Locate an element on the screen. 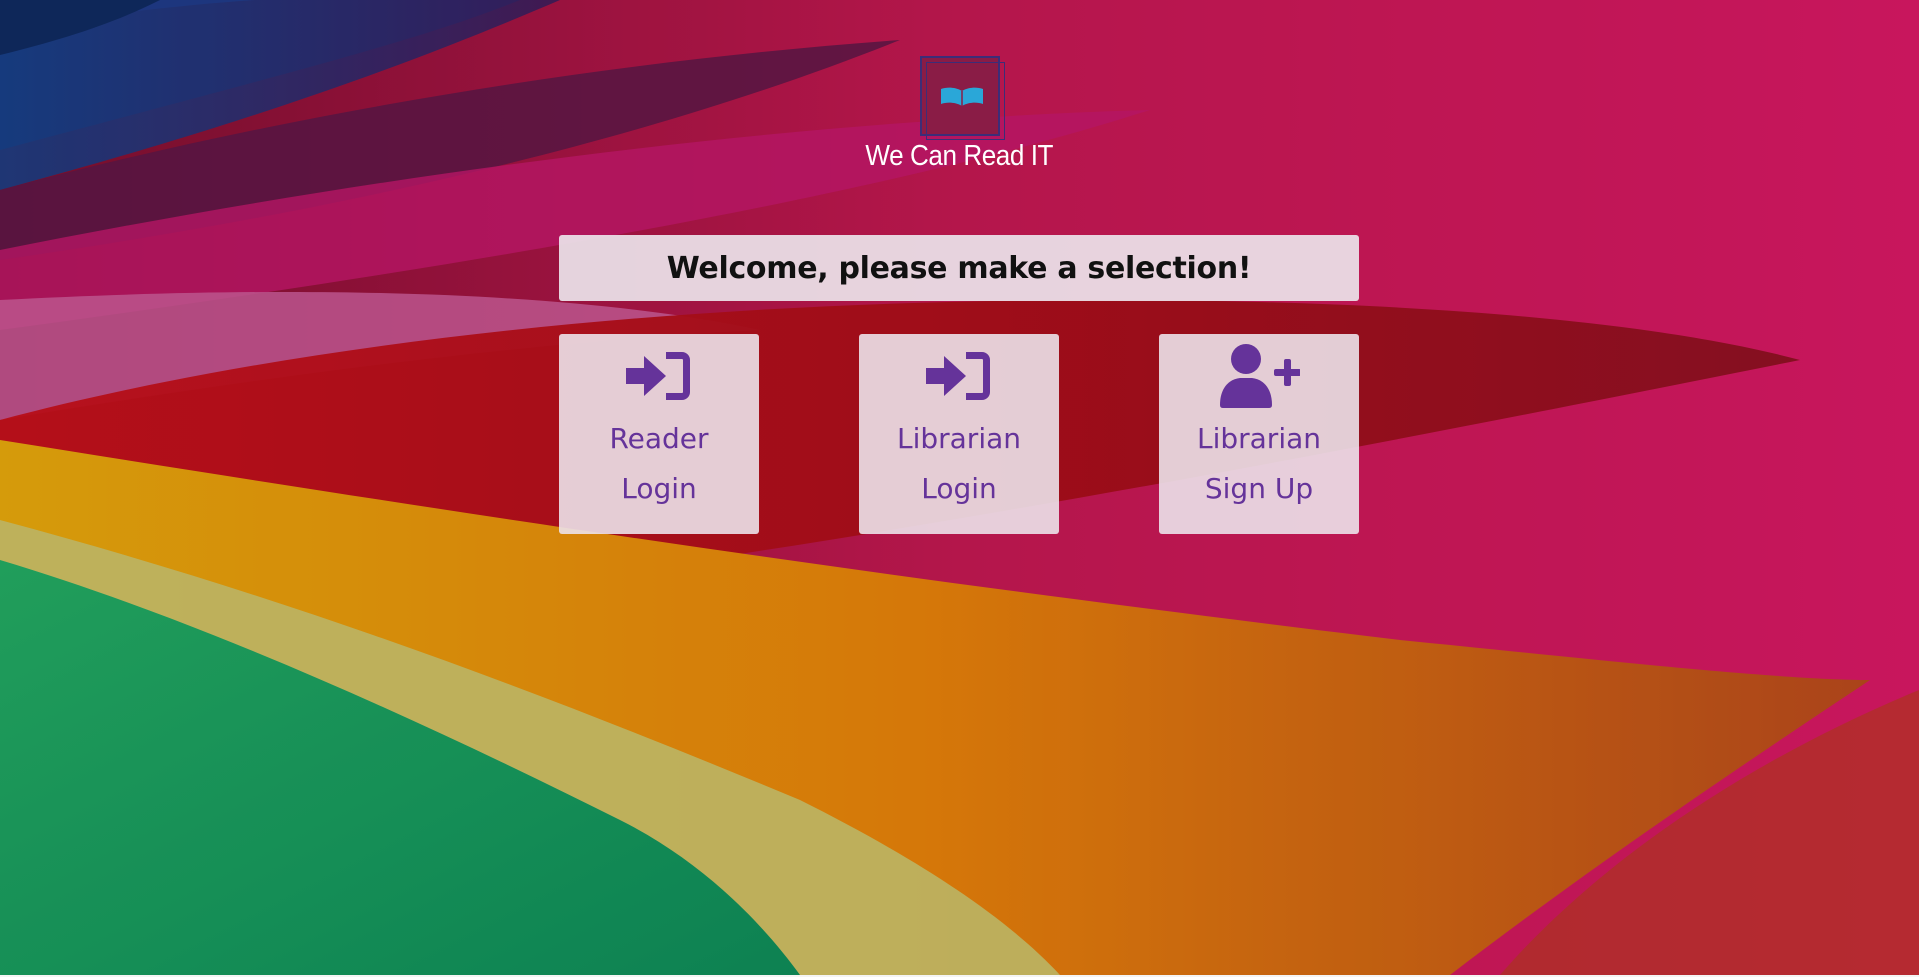 The width and height of the screenshot is (1919, 977). welcome-banner: Welcome, please make a selection! is located at coordinates (959, 268).